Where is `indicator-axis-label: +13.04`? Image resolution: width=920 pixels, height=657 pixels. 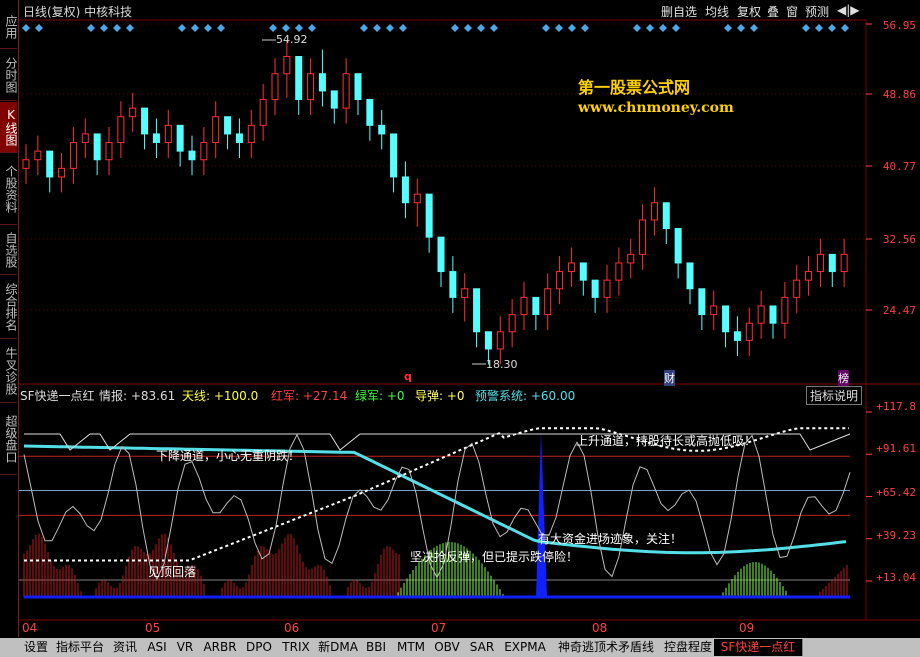 indicator-axis-label: +13.04 is located at coordinates (896, 577).